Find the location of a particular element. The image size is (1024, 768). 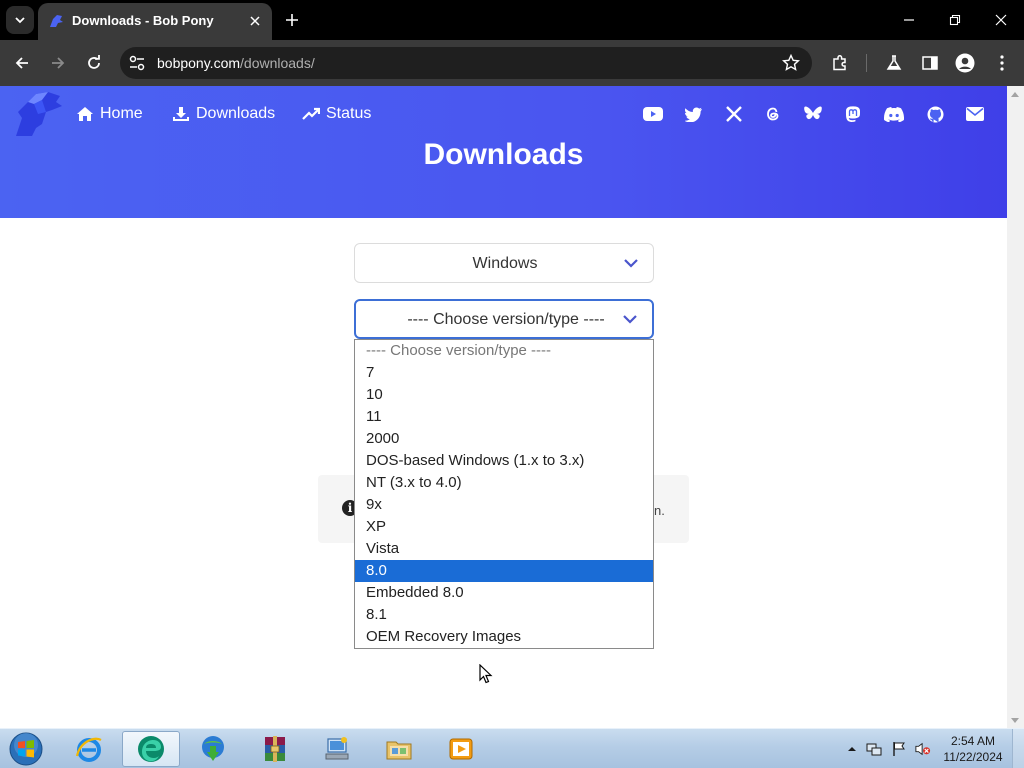

url-domain: bobpony.com is located at coordinates (199, 63).